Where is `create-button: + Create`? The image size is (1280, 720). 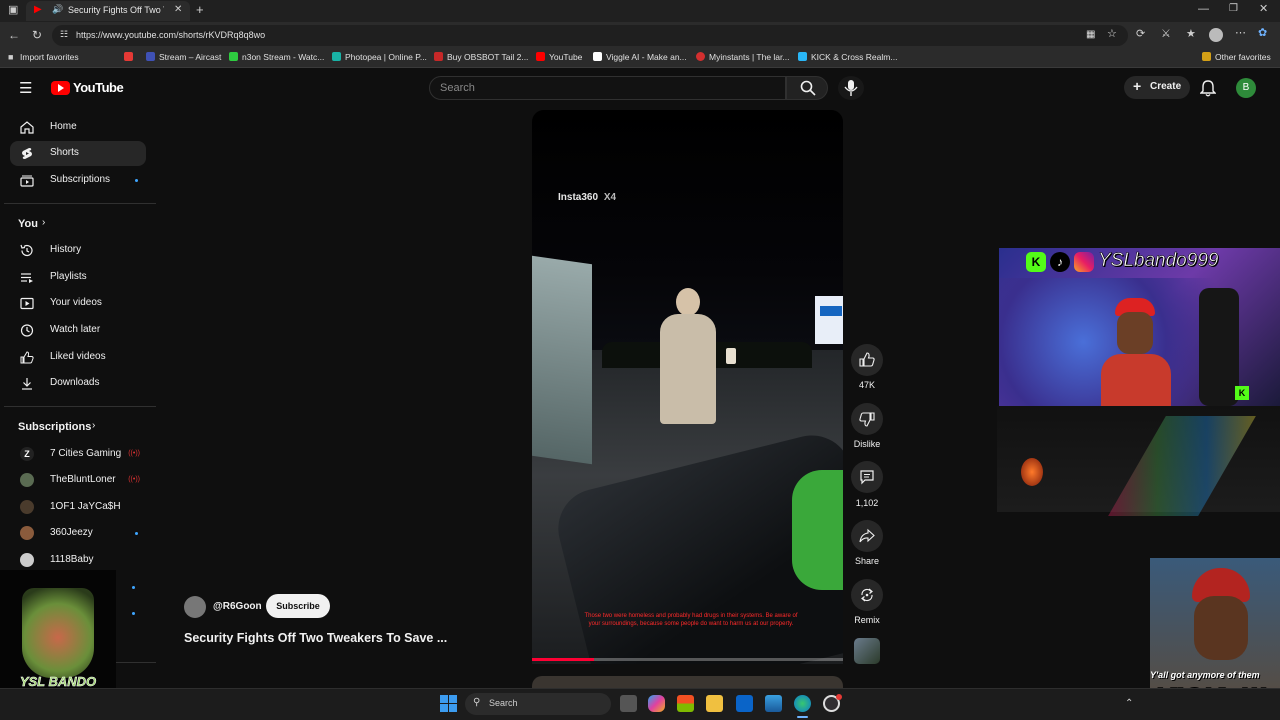 create-button: + Create is located at coordinates (1157, 87).